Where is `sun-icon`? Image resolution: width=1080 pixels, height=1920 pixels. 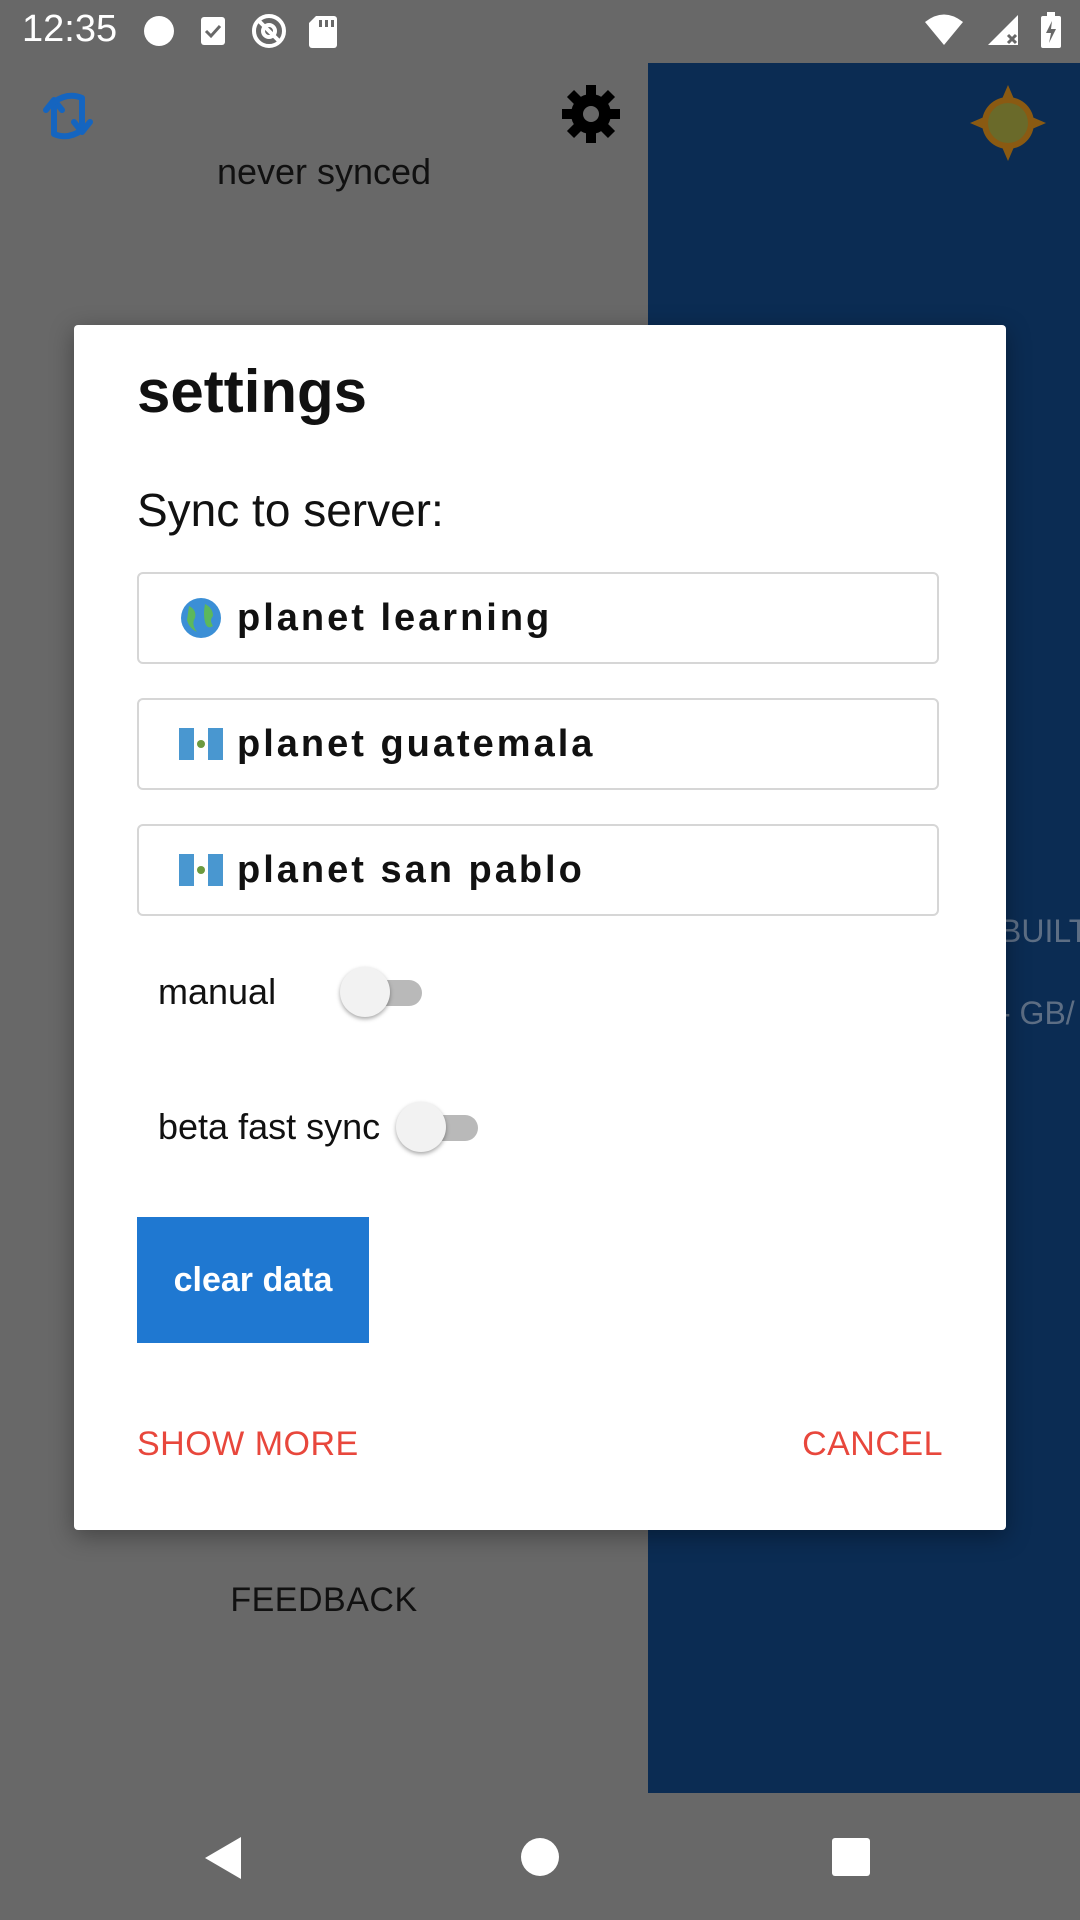
sun-icon is located at coordinates (1008, 123).